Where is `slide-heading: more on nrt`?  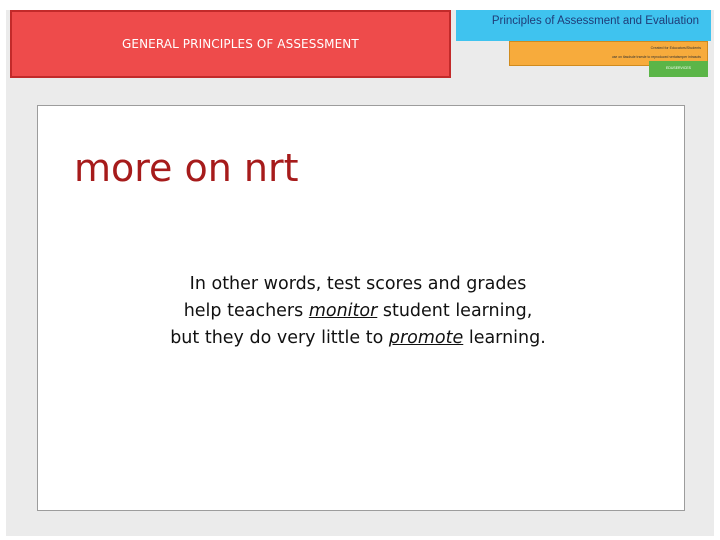 slide-heading: more on nrt is located at coordinates (186, 168).